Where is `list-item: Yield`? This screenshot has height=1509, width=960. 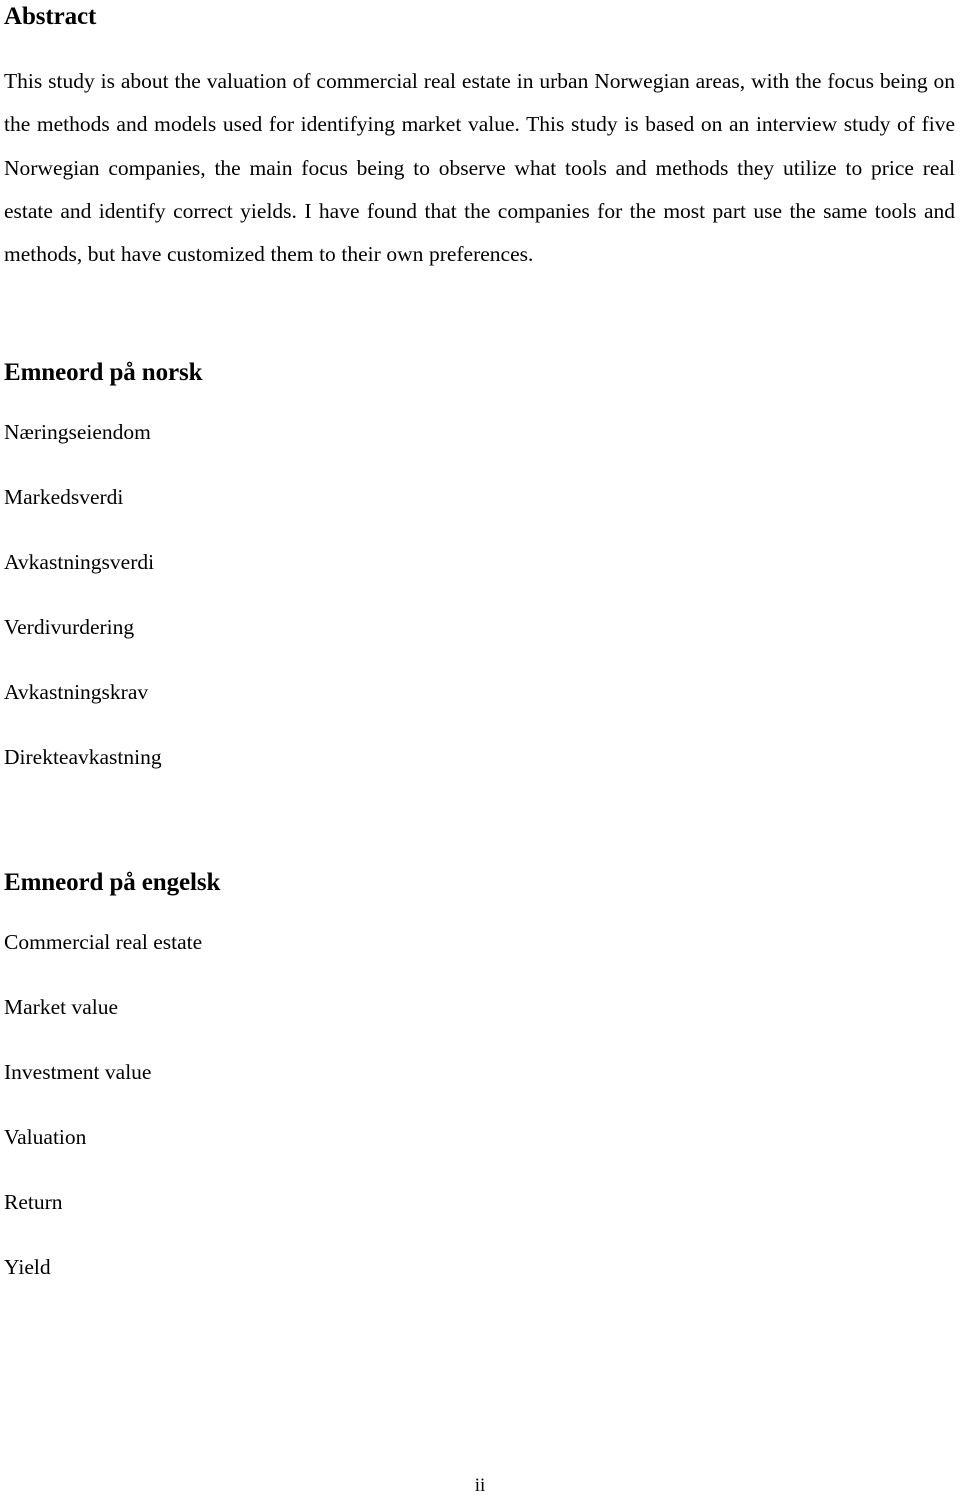 list-item: Yield is located at coordinates (27, 1267).